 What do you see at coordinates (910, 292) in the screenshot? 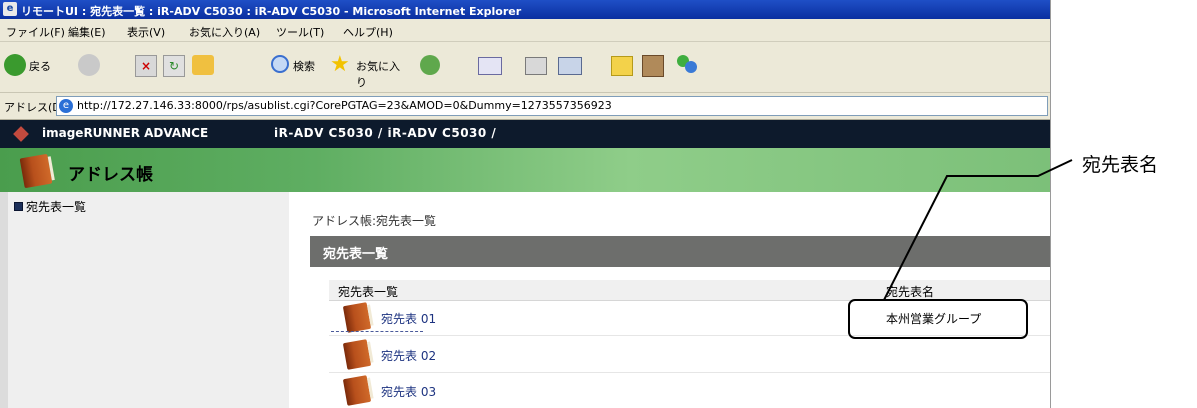
I see `column-header-name: 宛先表名` at bounding box center [910, 292].